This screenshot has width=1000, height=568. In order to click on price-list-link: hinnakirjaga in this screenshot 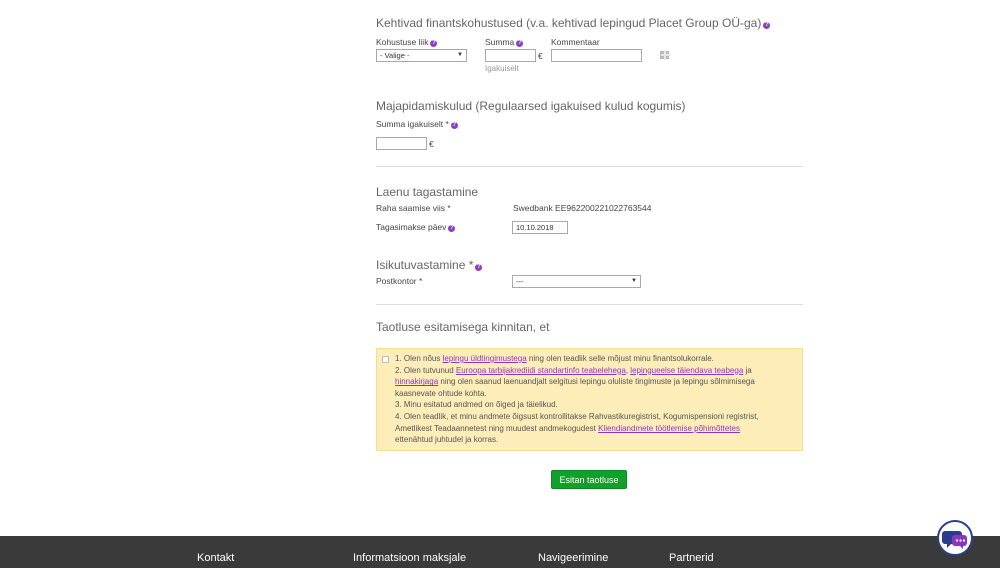, I will do `click(416, 381)`.